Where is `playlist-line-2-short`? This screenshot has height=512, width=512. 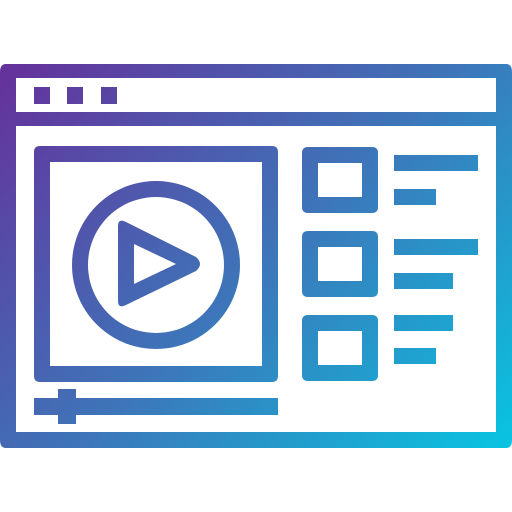
playlist-line-2-short is located at coordinates (423, 281).